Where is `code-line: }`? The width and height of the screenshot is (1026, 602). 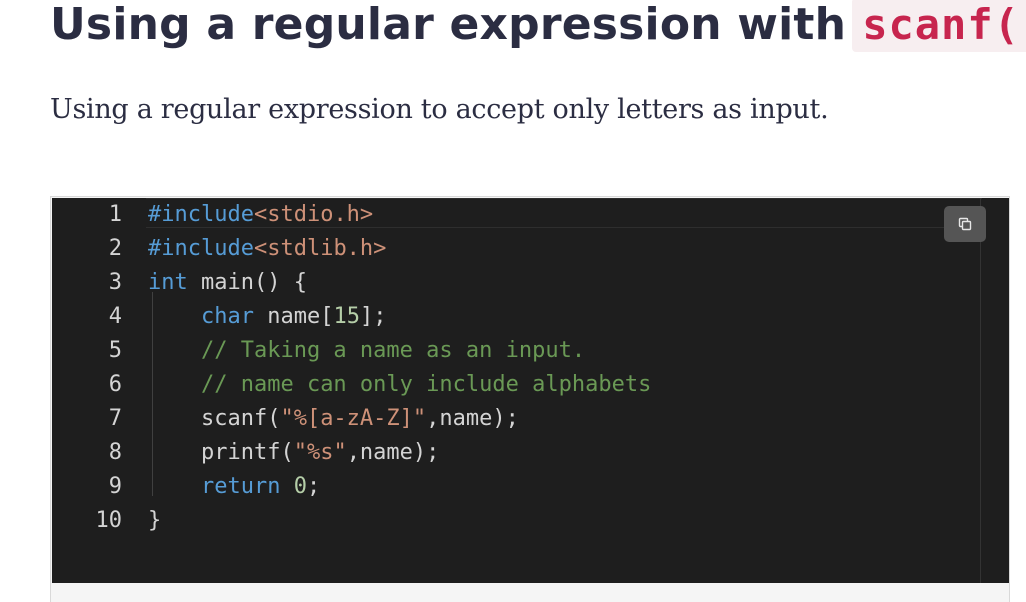
code-line: } is located at coordinates (399, 521).